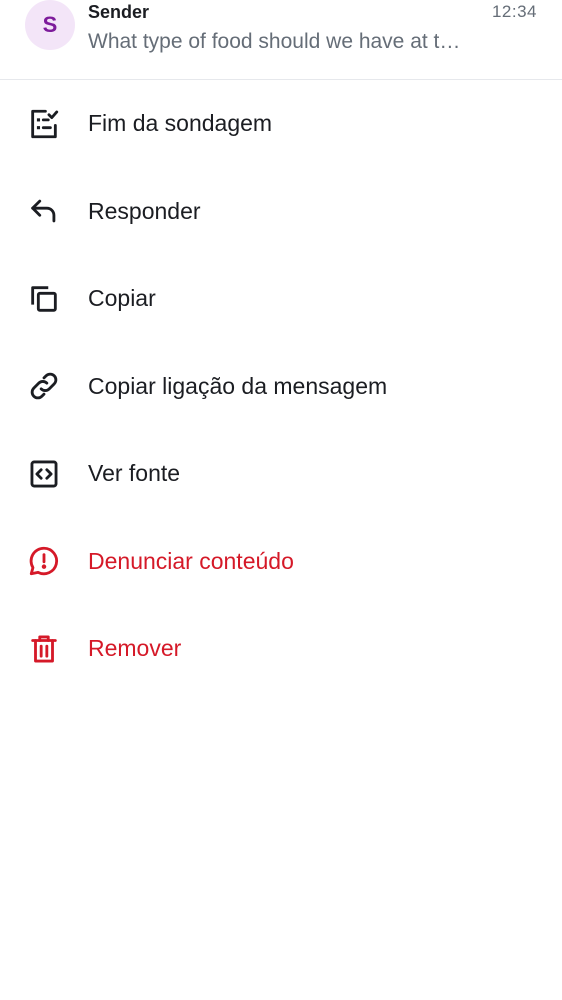 This screenshot has height=1000, width=562. I want to click on menu-item-label: Copiar, so click(122, 298).